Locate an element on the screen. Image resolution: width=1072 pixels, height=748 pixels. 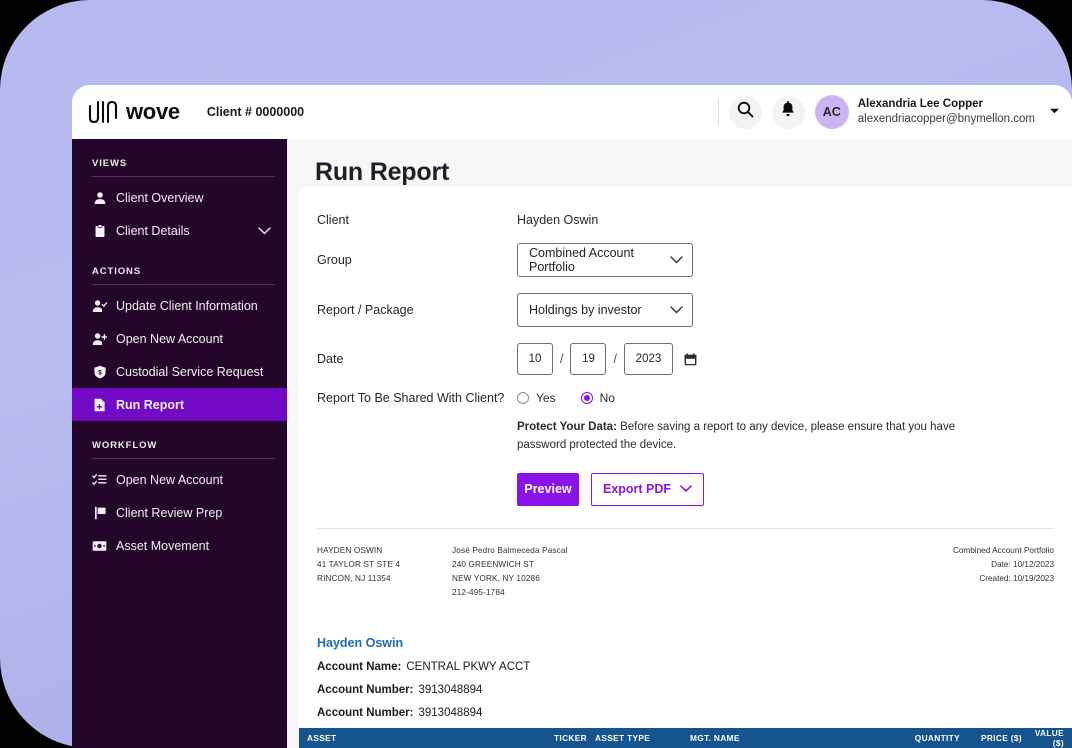
report-package-select: Holdings by investor is located at coordinates (605, 310).